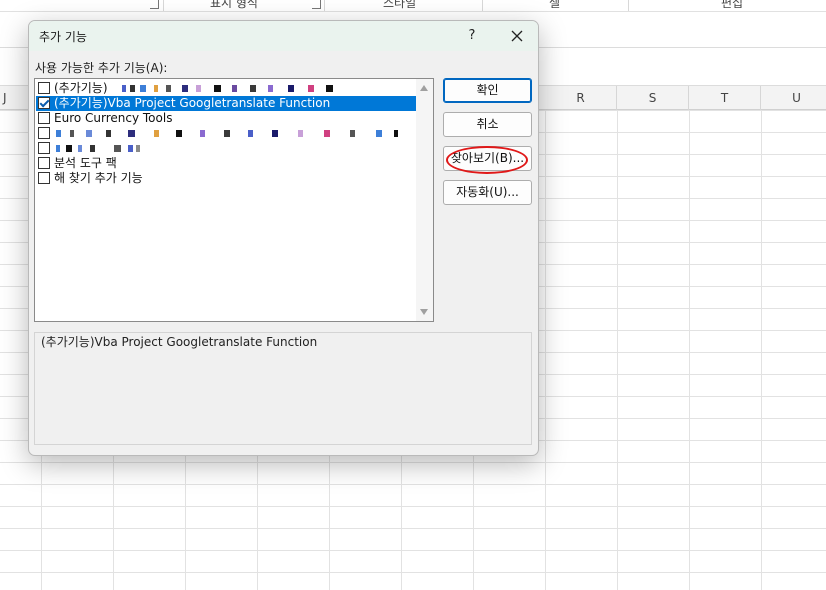  What do you see at coordinates (424, 312) in the screenshot?
I see `scroll-down-arrow-icon` at bounding box center [424, 312].